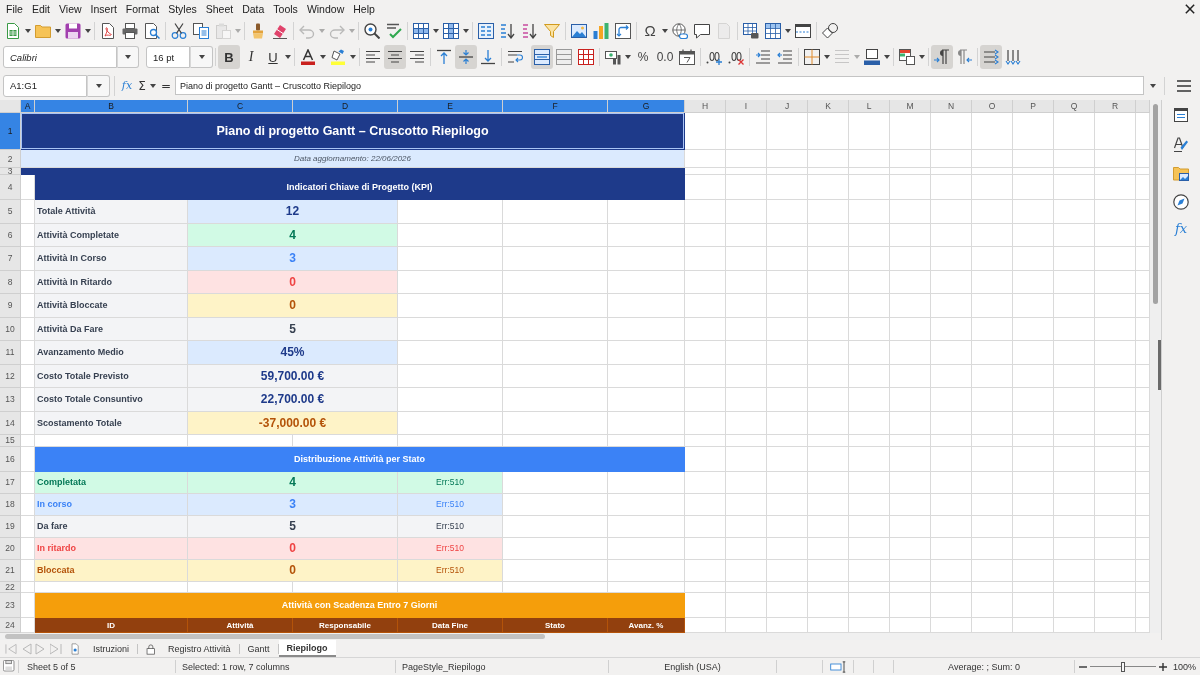  Describe the element at coordinates (364, 9) in the screenshot. I see `menu-item: Help` at that location.